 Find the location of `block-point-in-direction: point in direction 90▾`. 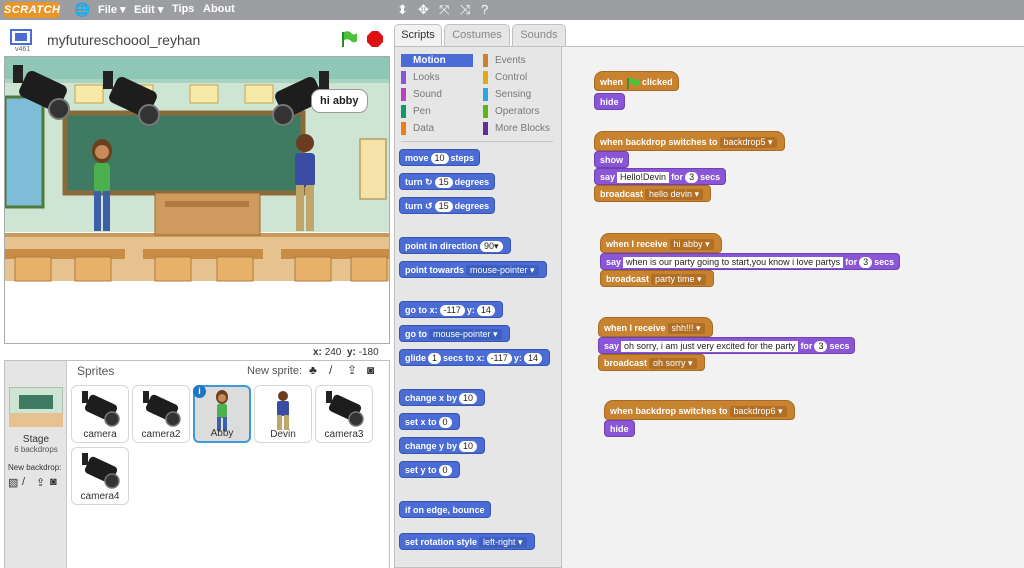

block-point-in-direction: point in direction 90▾ is located at coordinates (455, 245).